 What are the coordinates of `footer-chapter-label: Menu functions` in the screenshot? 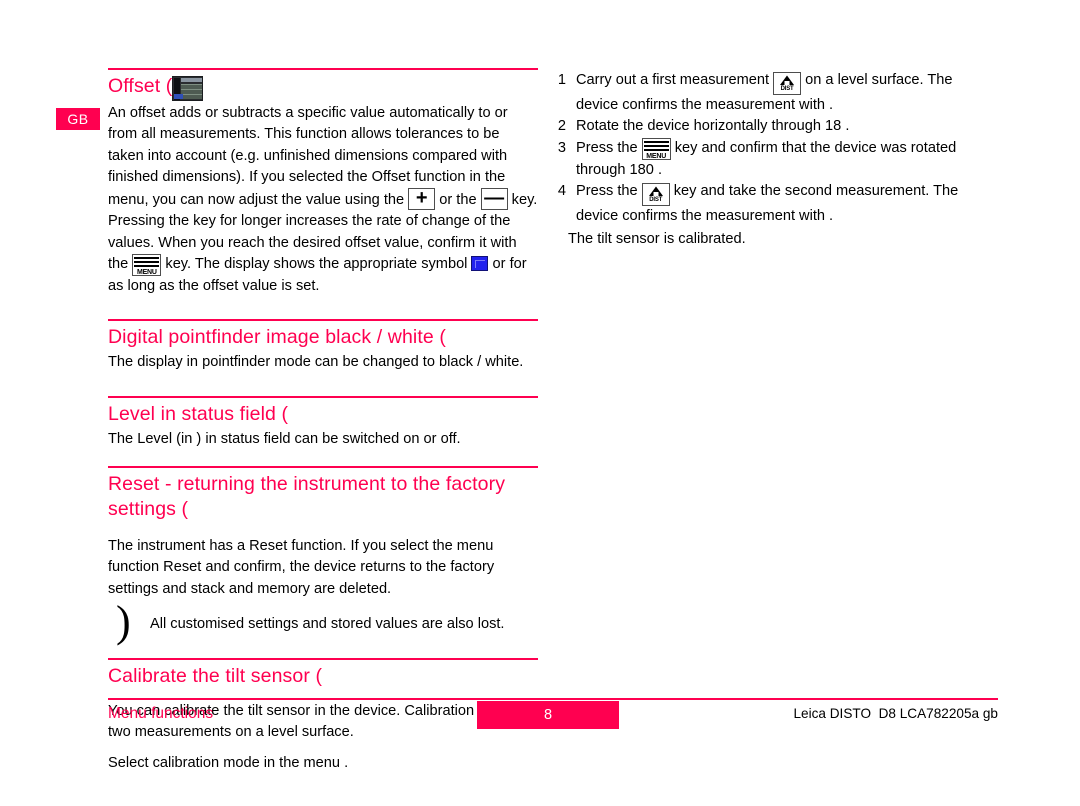 It's located at (161, 713).